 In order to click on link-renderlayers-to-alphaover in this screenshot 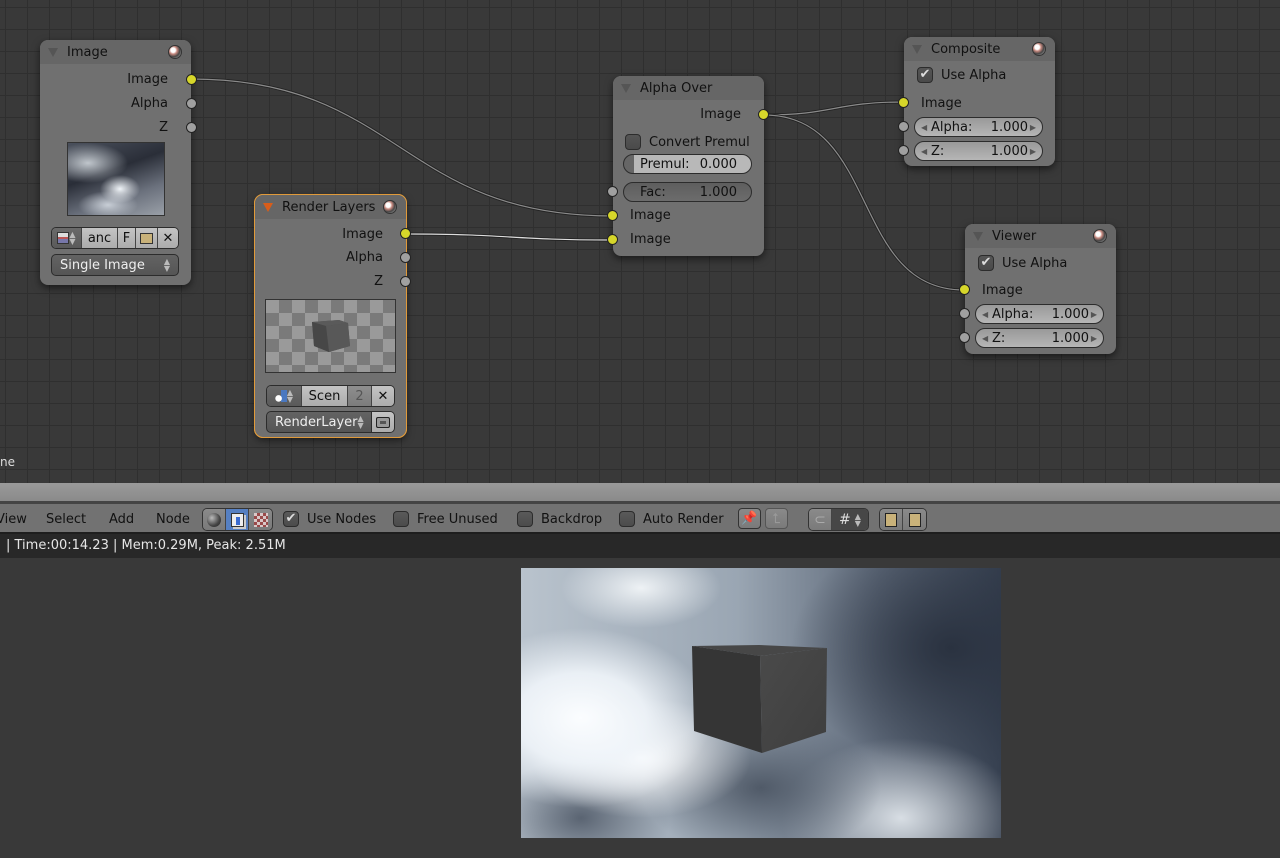, I will do `click(509, 237)`.